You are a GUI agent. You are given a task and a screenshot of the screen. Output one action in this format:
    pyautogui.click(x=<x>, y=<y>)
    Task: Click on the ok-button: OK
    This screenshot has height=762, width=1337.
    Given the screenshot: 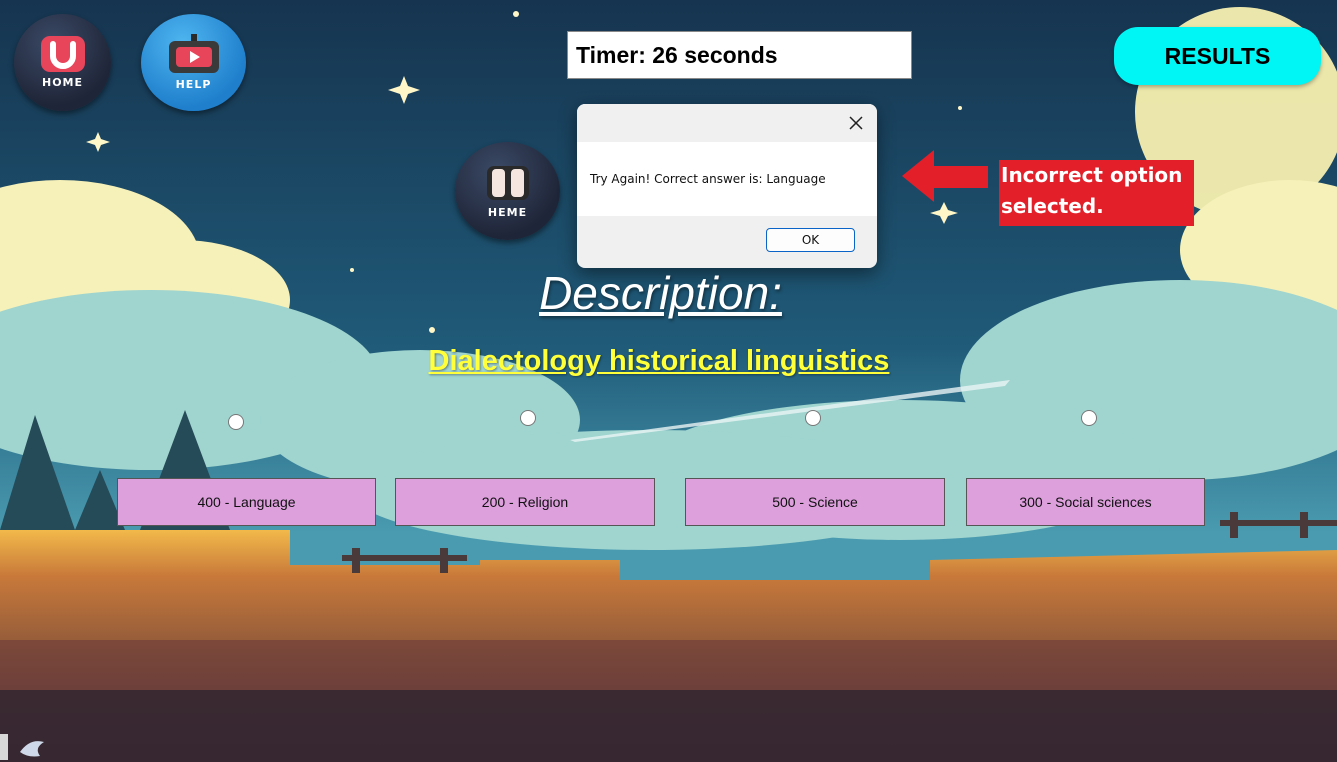 What is the action you would take?
    pyautogui.click(x=810, y=240)
    